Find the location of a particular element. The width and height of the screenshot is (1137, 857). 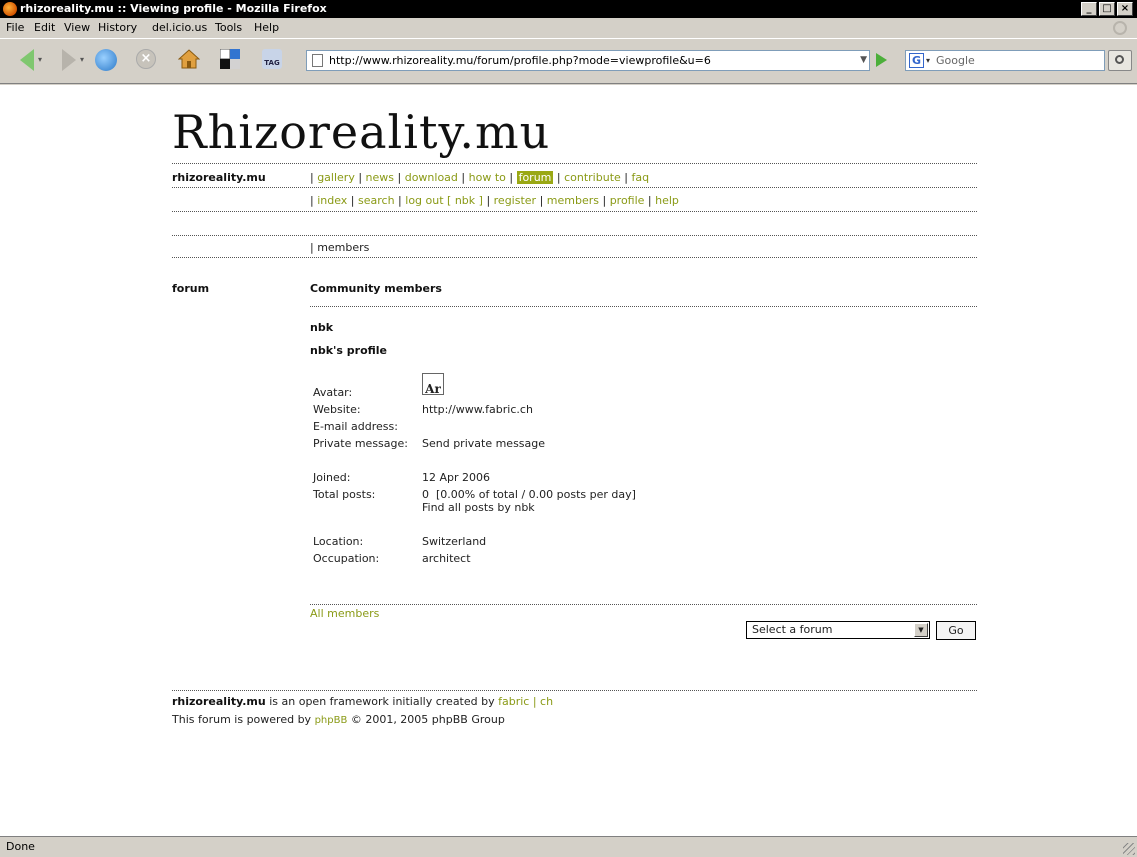

forward-dropdown-icon: ▾ is located at coordinates (82, 59).